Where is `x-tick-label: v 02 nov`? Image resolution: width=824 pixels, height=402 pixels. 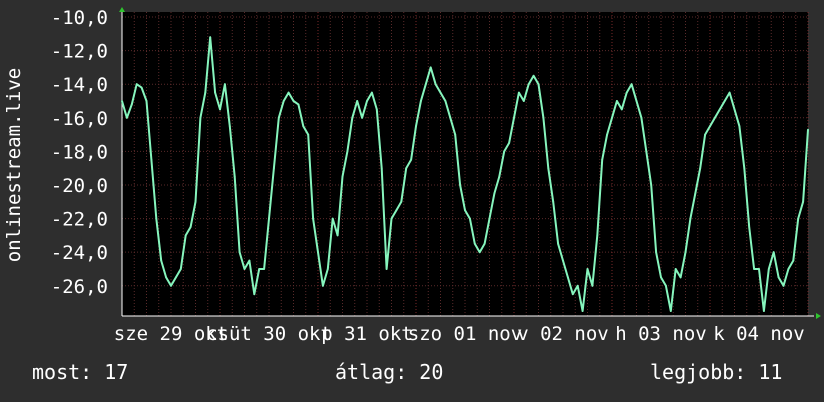 x-tick-label: v 02 nov is located at coordinates (563, 334).